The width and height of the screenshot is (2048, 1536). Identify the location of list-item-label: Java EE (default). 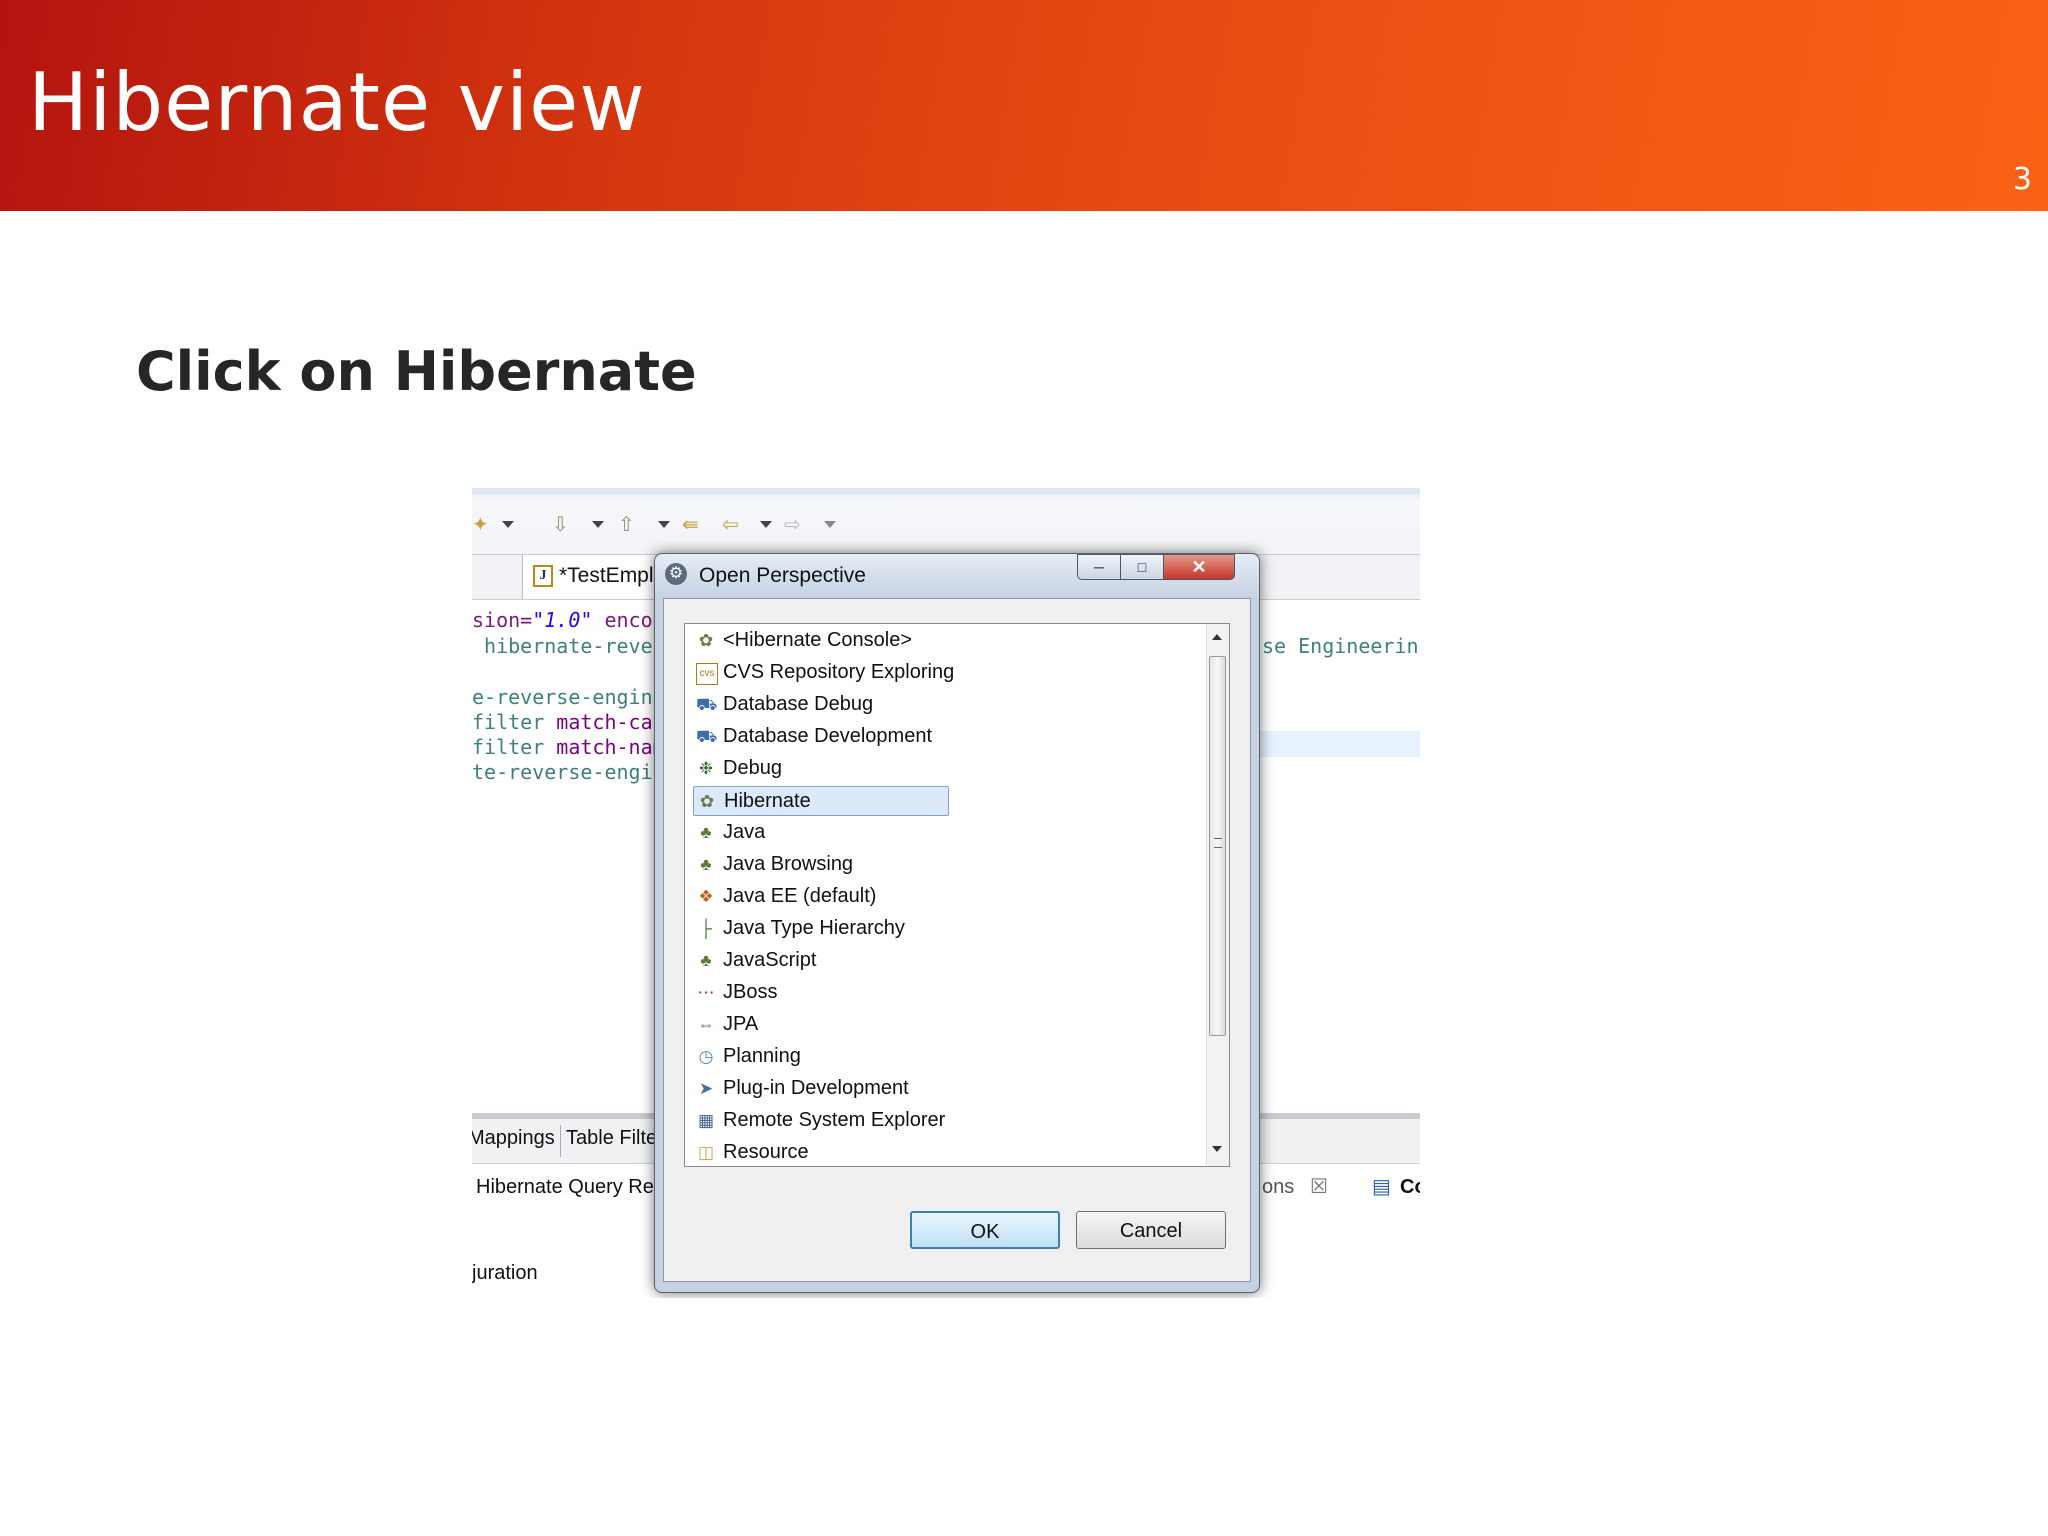
(800, 896).